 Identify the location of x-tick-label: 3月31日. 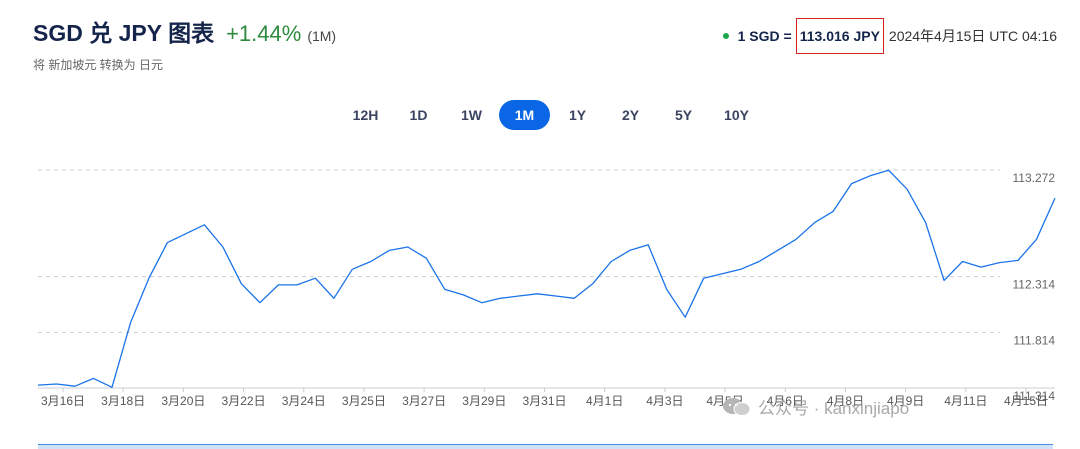
(544, 401).